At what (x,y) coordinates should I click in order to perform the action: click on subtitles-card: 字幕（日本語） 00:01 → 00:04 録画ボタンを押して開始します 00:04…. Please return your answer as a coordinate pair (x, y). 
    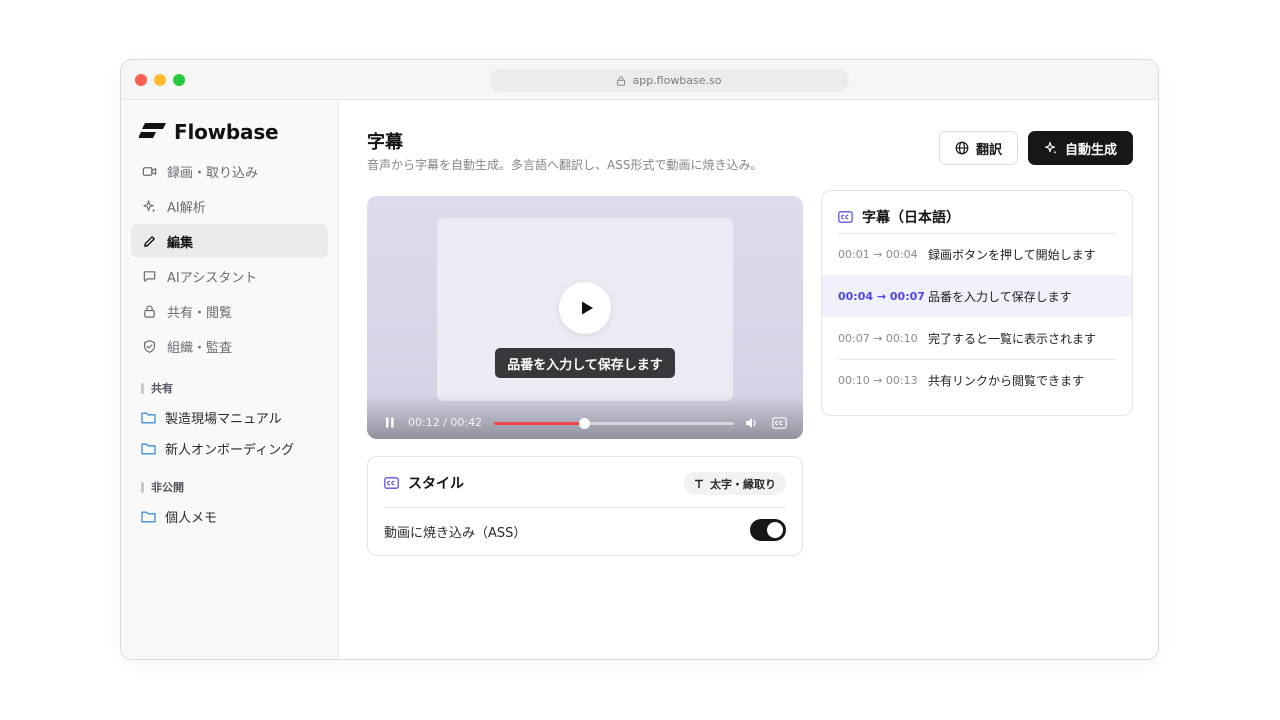
    Looking at the image, I should click on (977, 303).